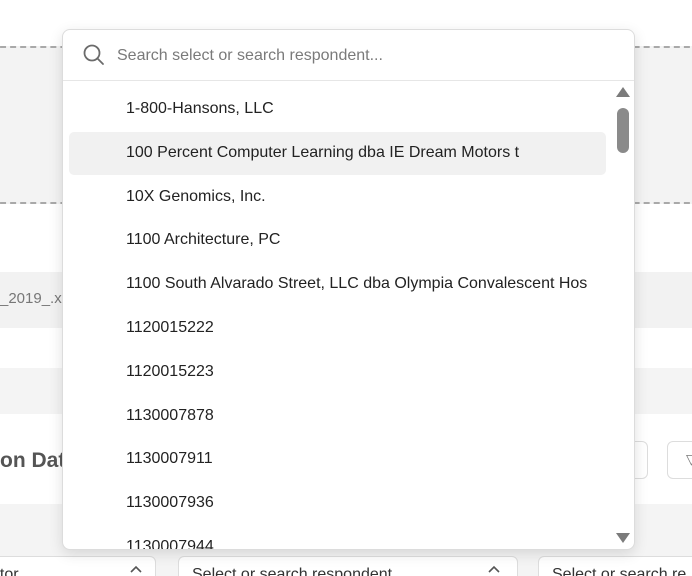 This screenshot has width=692, height=576. Describe the element at coordinates (623, 538) in the screenshot. I see `scroll-down-icon` at that location.